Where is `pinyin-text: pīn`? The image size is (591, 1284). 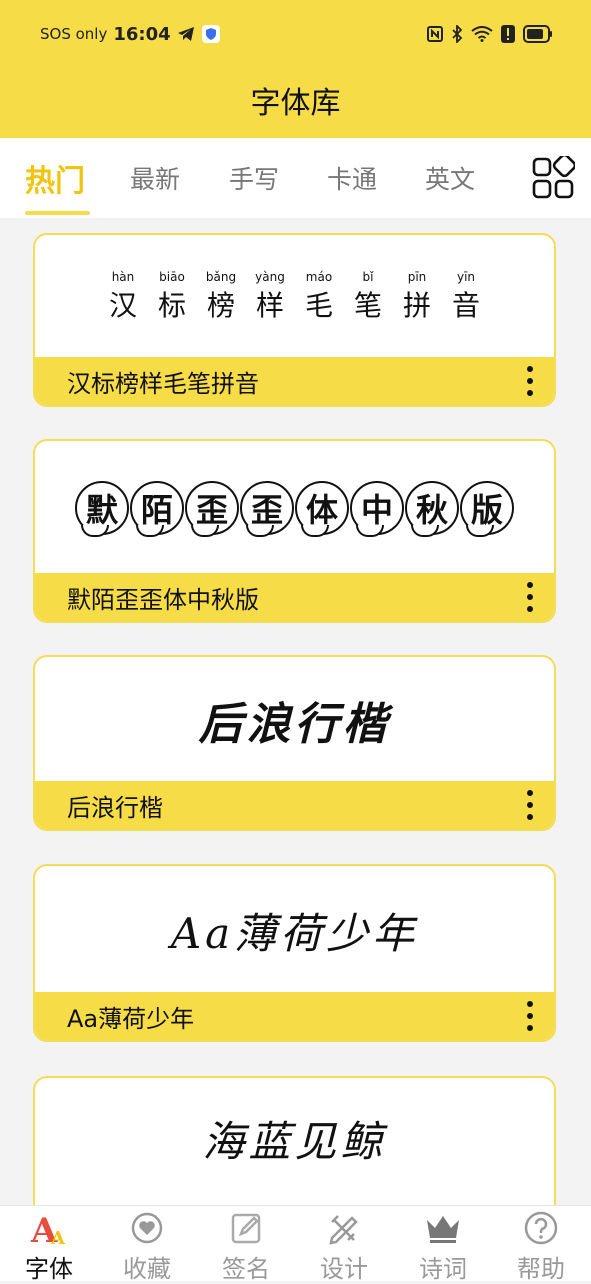 pinyin-text: pīn is located at coordinates (417, 277).